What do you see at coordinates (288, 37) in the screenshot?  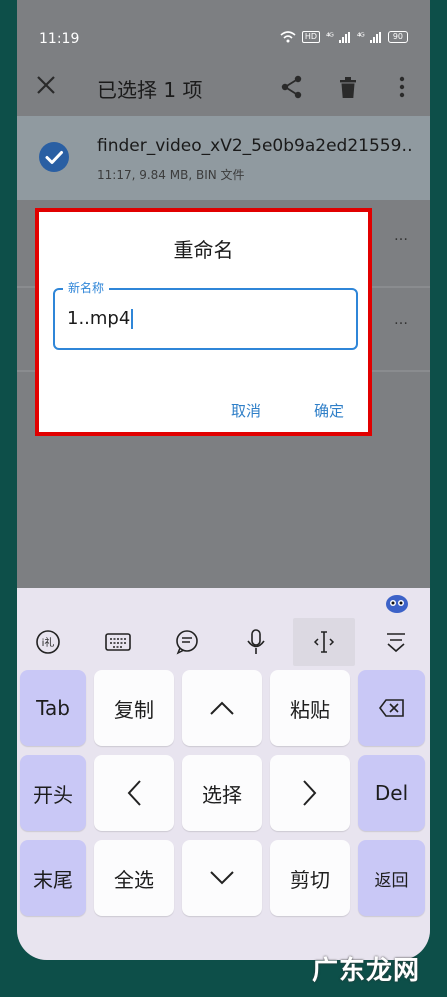 I see `wifi-icon` at bounding box center [288, 37].